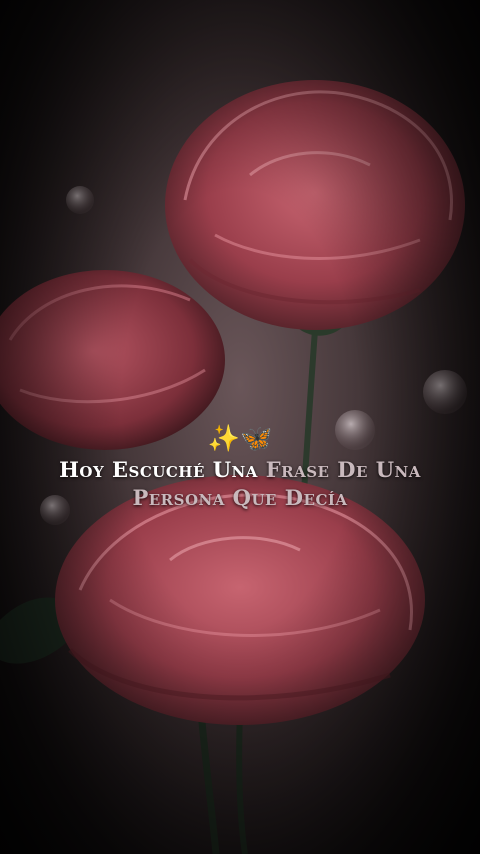 The image size is (480, 854). What do you see at coordinates (240, 497) in the screenshot?
I see `caption-line-2: Persona Que Decía` at bounding box center [240, 497].